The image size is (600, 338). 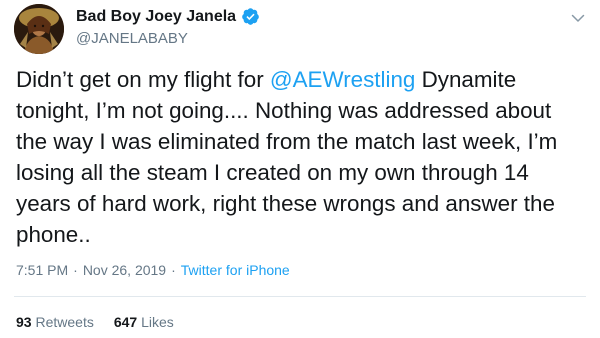 I want to click on author-handle: @JANELABABY, so click(x=132, y=38).